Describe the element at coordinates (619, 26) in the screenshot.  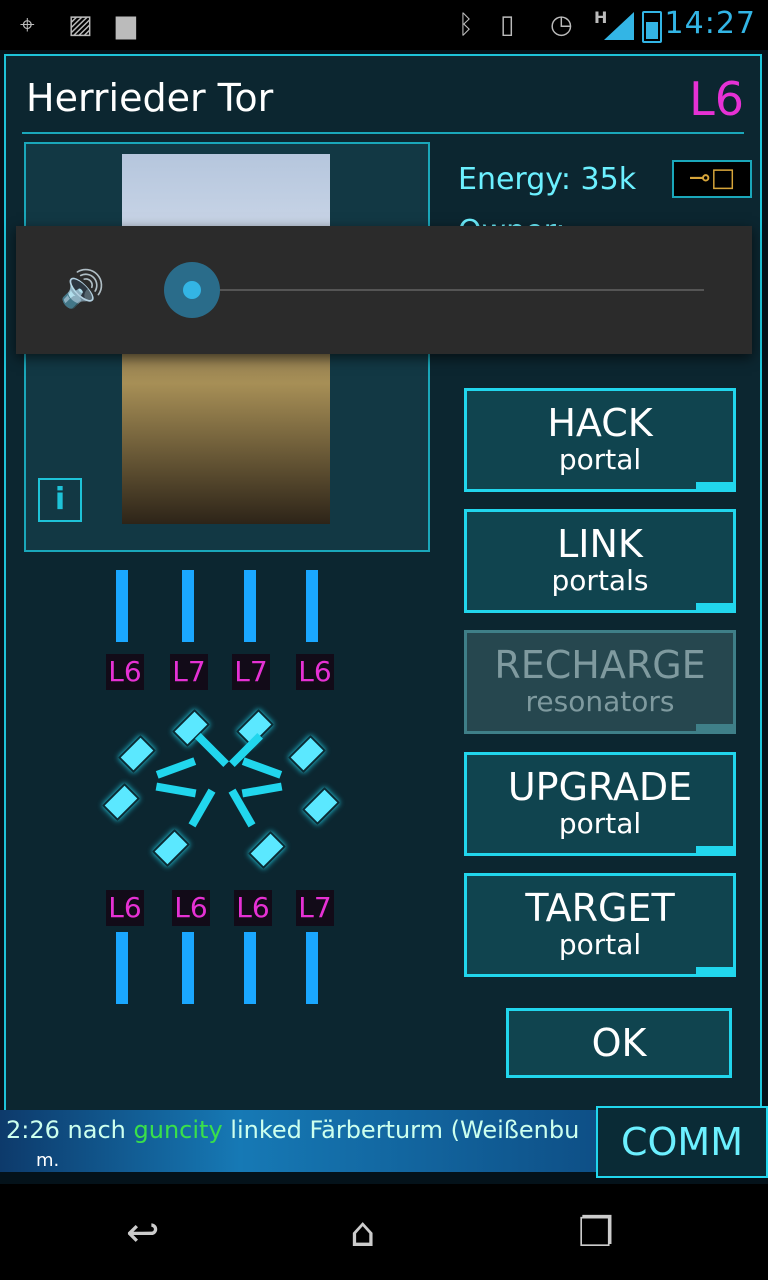
I see `signal-icon` at that location.